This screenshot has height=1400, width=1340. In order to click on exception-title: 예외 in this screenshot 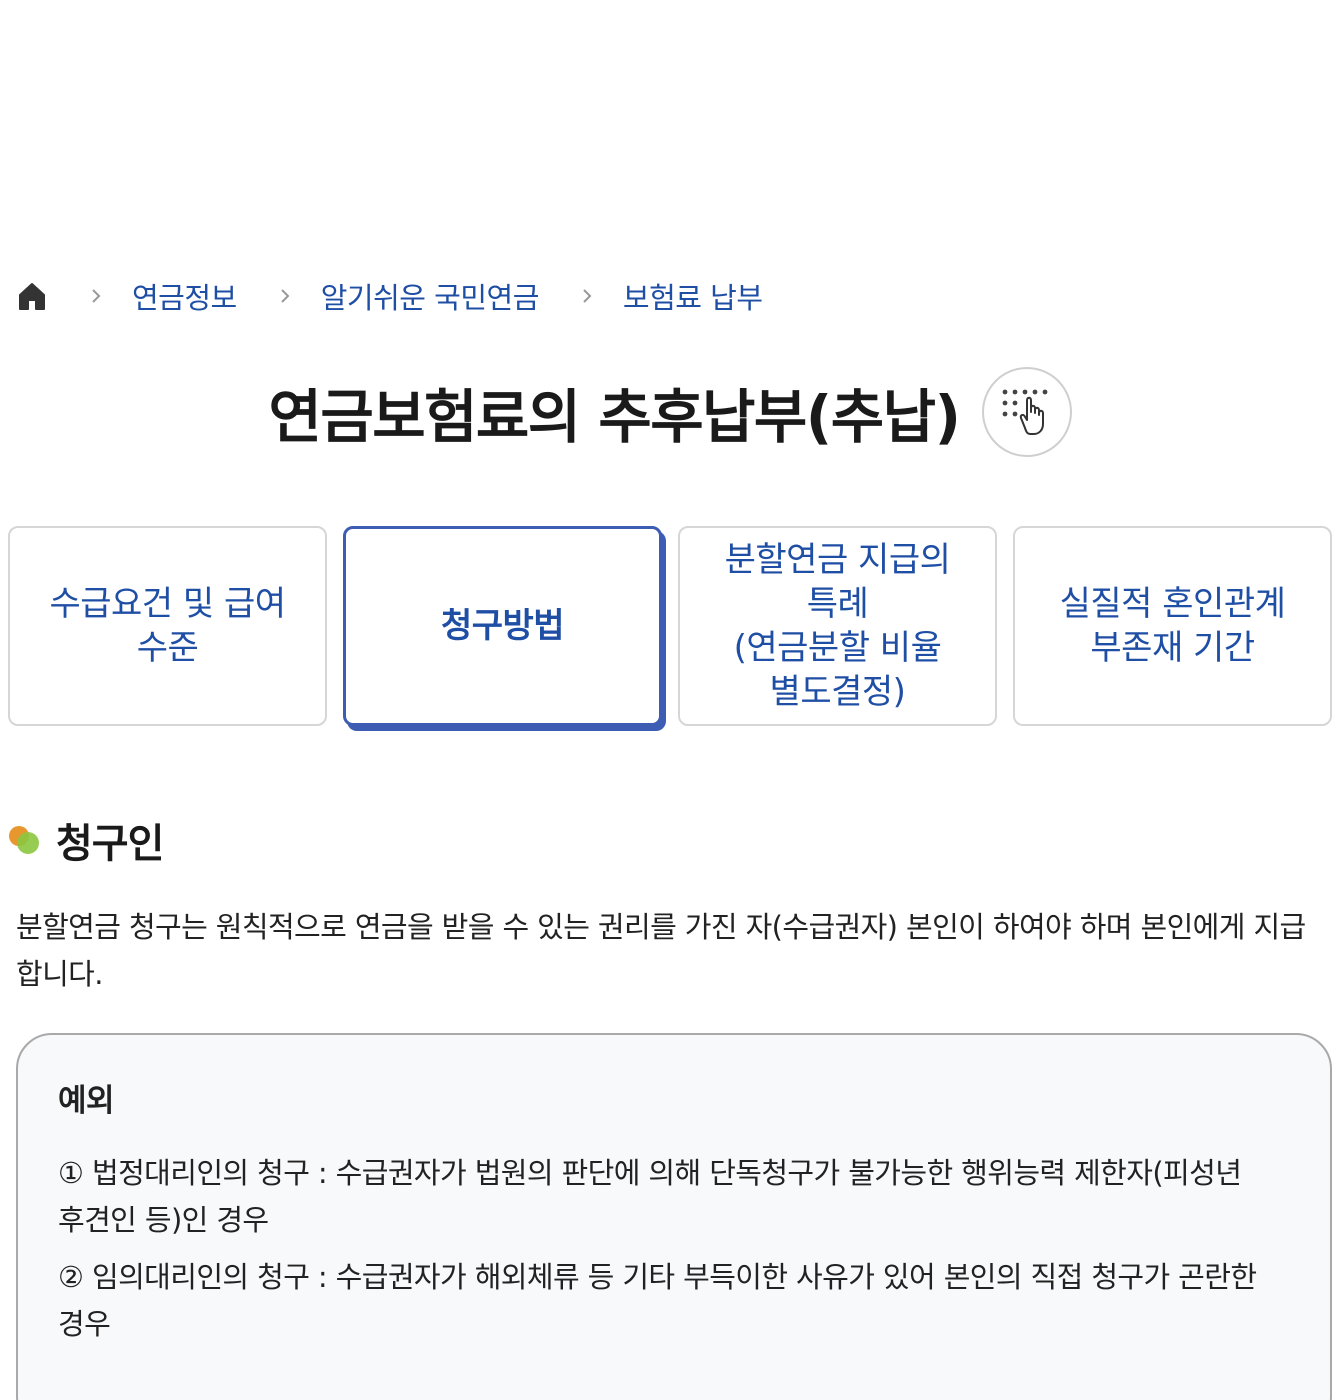, I will do `click(86, 1101)`.